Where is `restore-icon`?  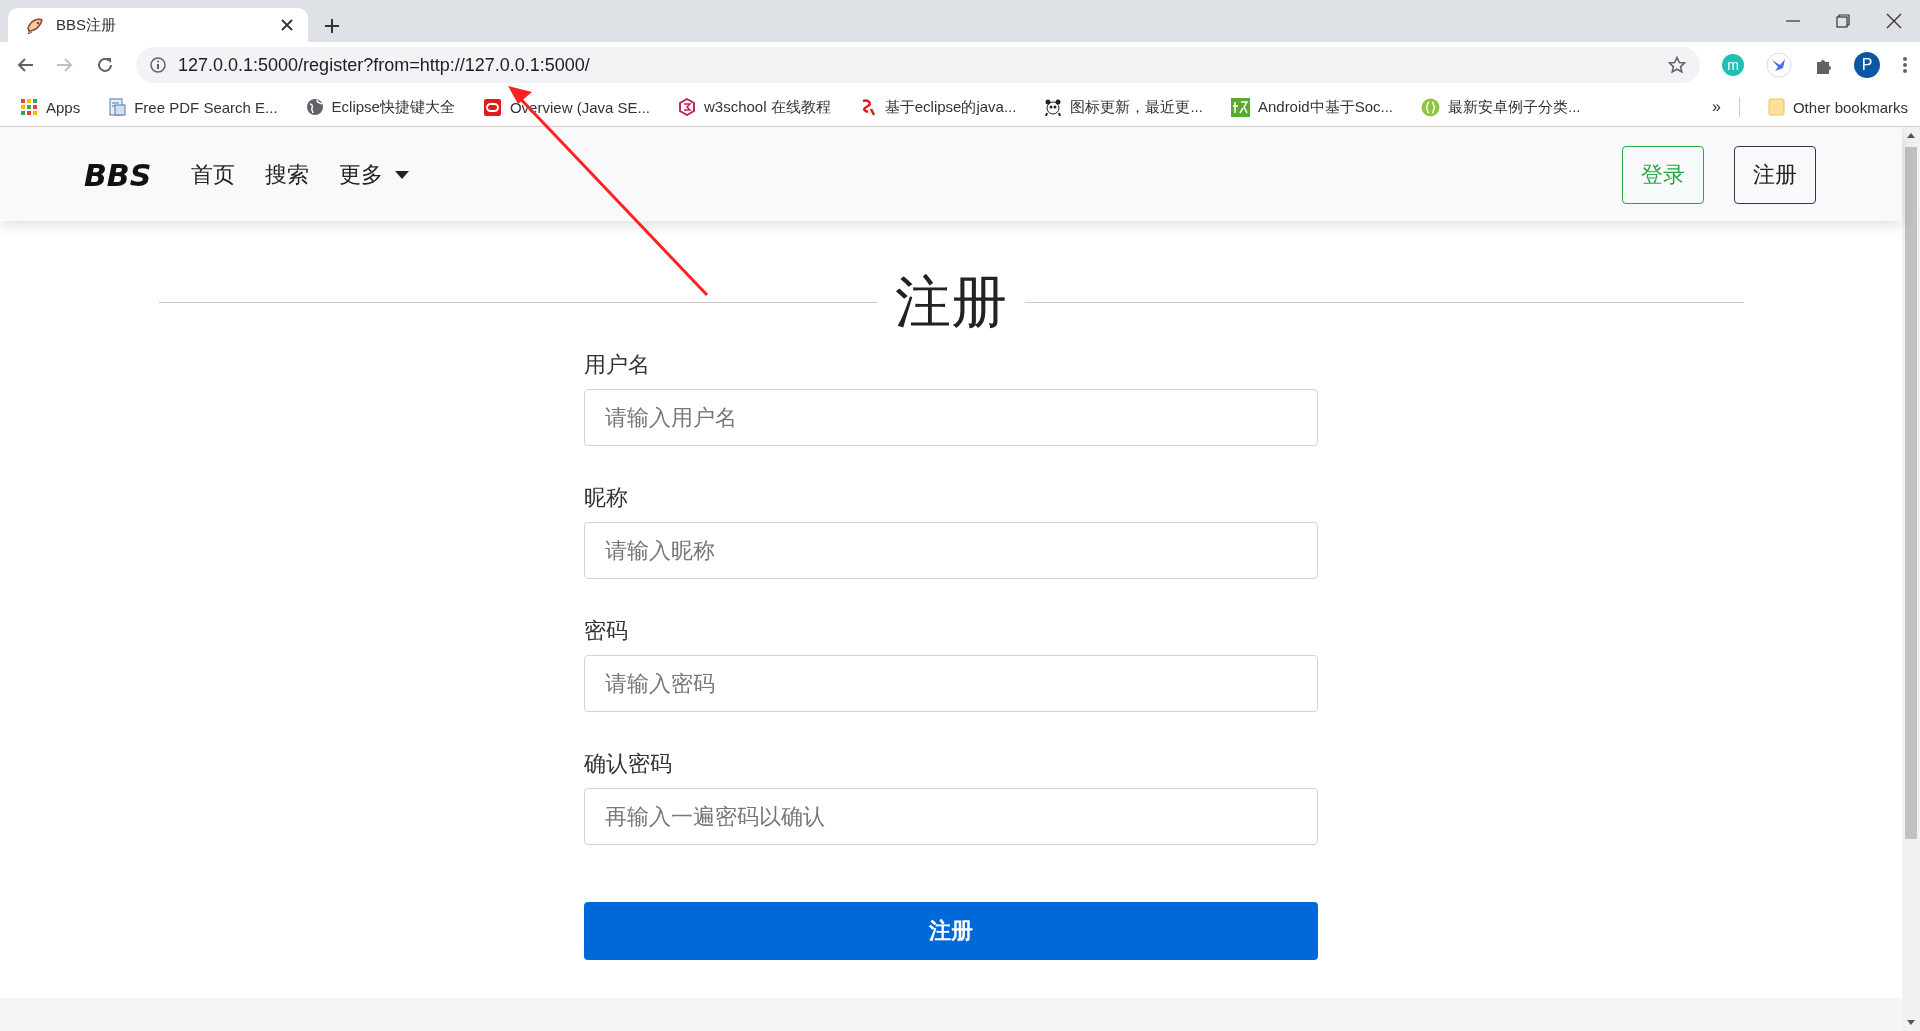 restore-icon is located at coordinates (1843, 21).